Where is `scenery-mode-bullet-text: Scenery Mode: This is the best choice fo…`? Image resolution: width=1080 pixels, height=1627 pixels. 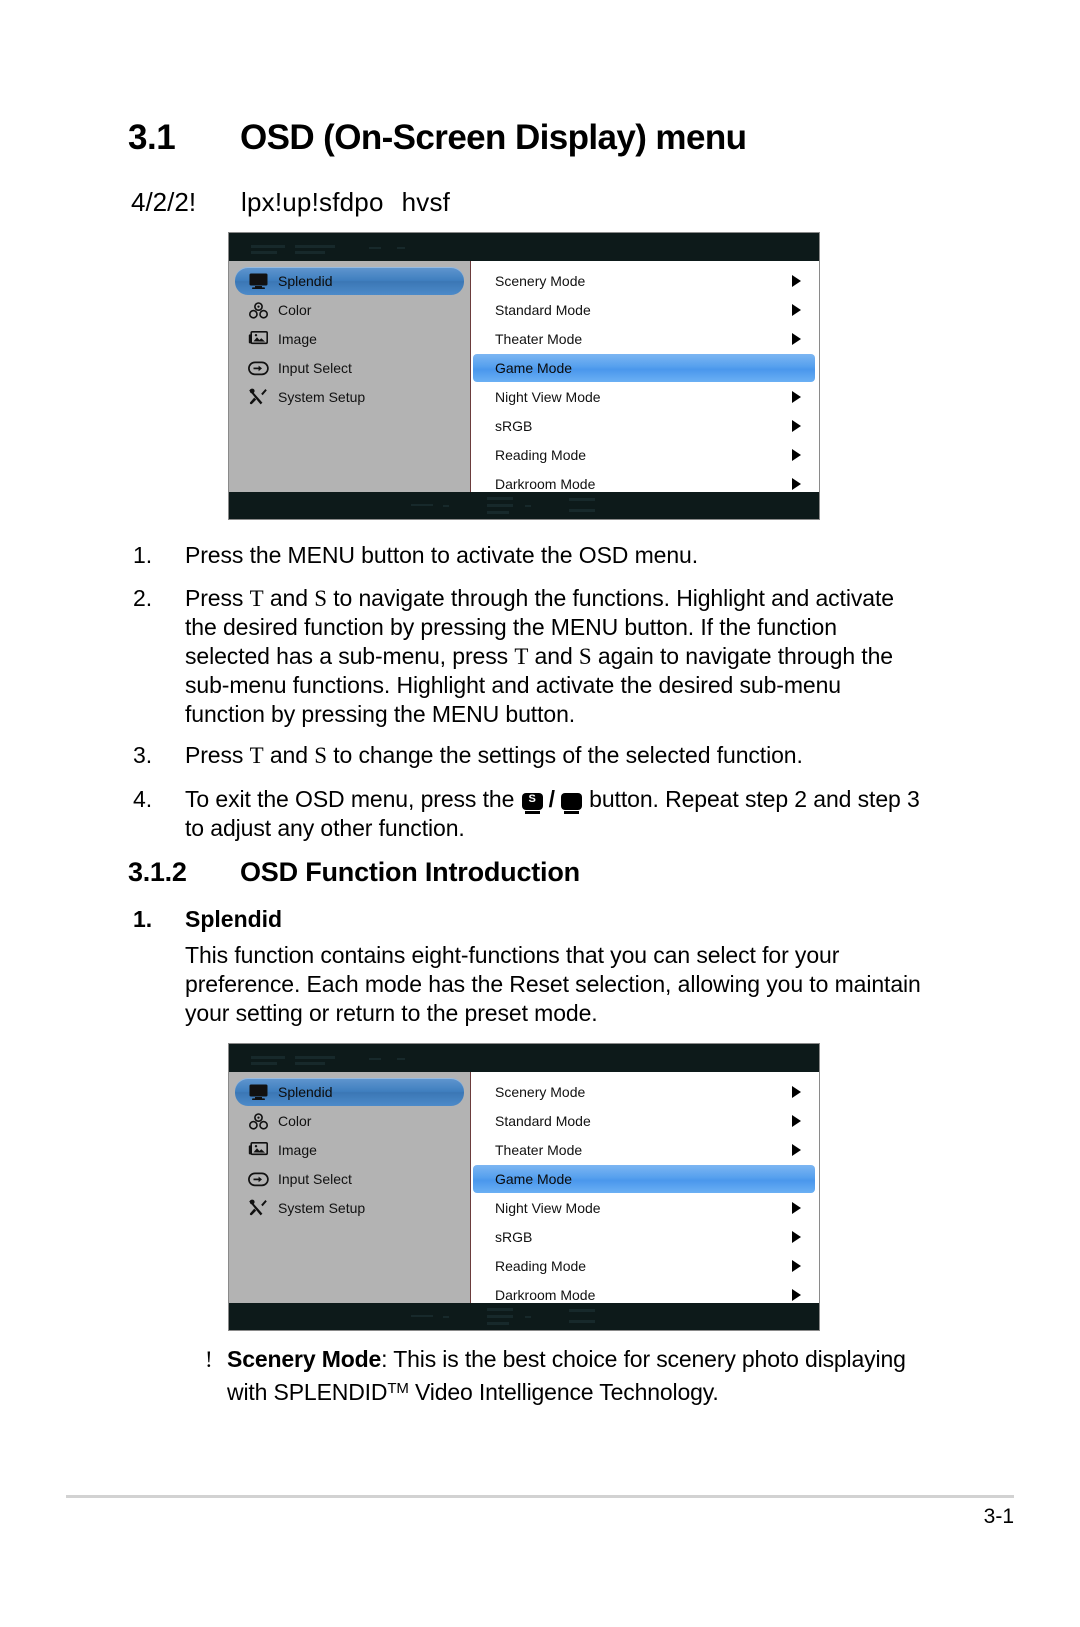
scenery-mode-bullet-text: Scenery Mode: This is the best choice fo… is located at coordinates (576, 1376).